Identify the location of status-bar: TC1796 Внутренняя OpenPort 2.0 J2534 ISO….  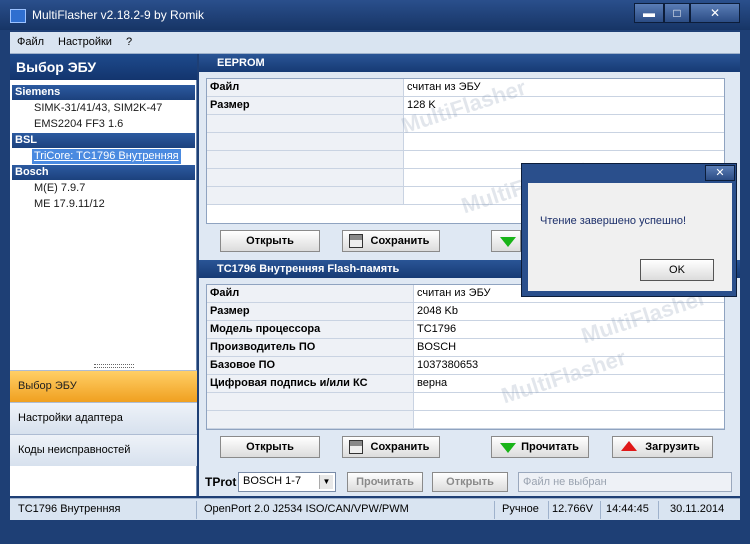
(375, 509).